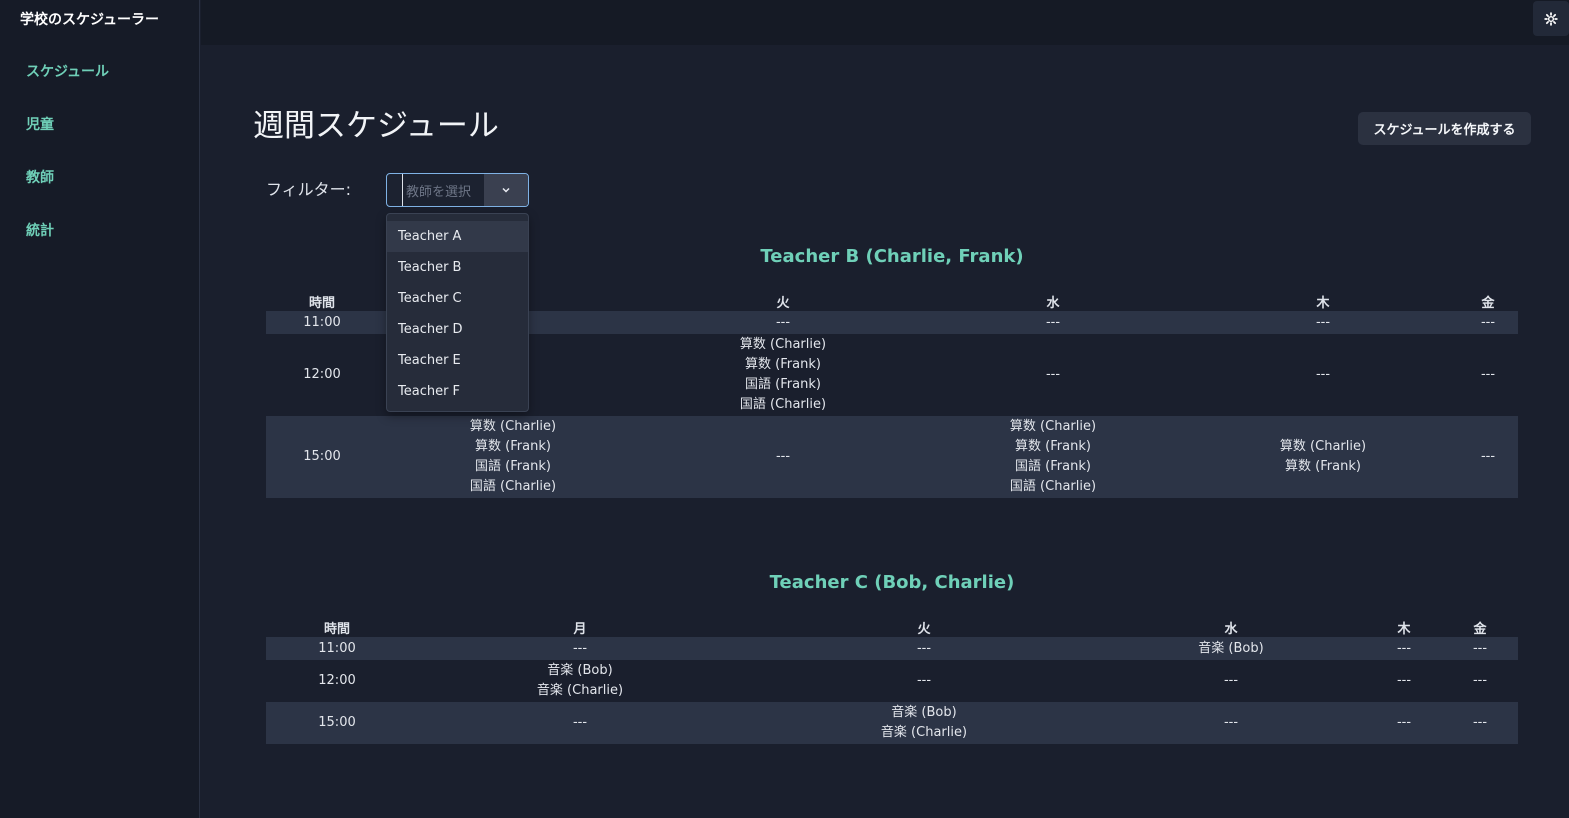  Describe the element at coordinates (924, 723) in the screenshot. I see `schedule-cell: 音楽 (Bob) 音楽 (Charlie)` at that location.